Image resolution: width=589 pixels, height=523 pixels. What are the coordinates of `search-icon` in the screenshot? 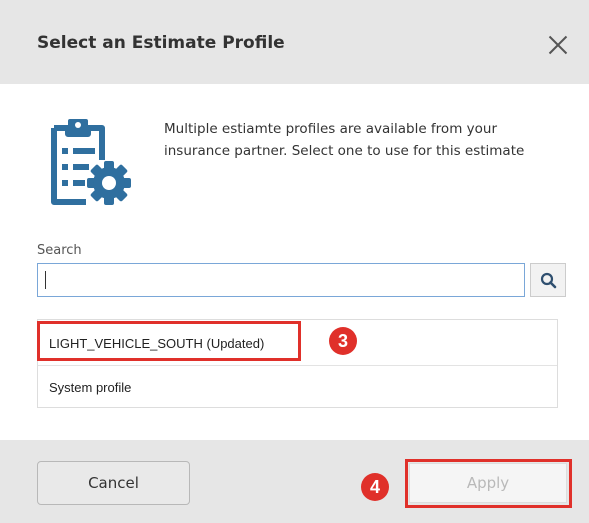 It's located at (548, 280).